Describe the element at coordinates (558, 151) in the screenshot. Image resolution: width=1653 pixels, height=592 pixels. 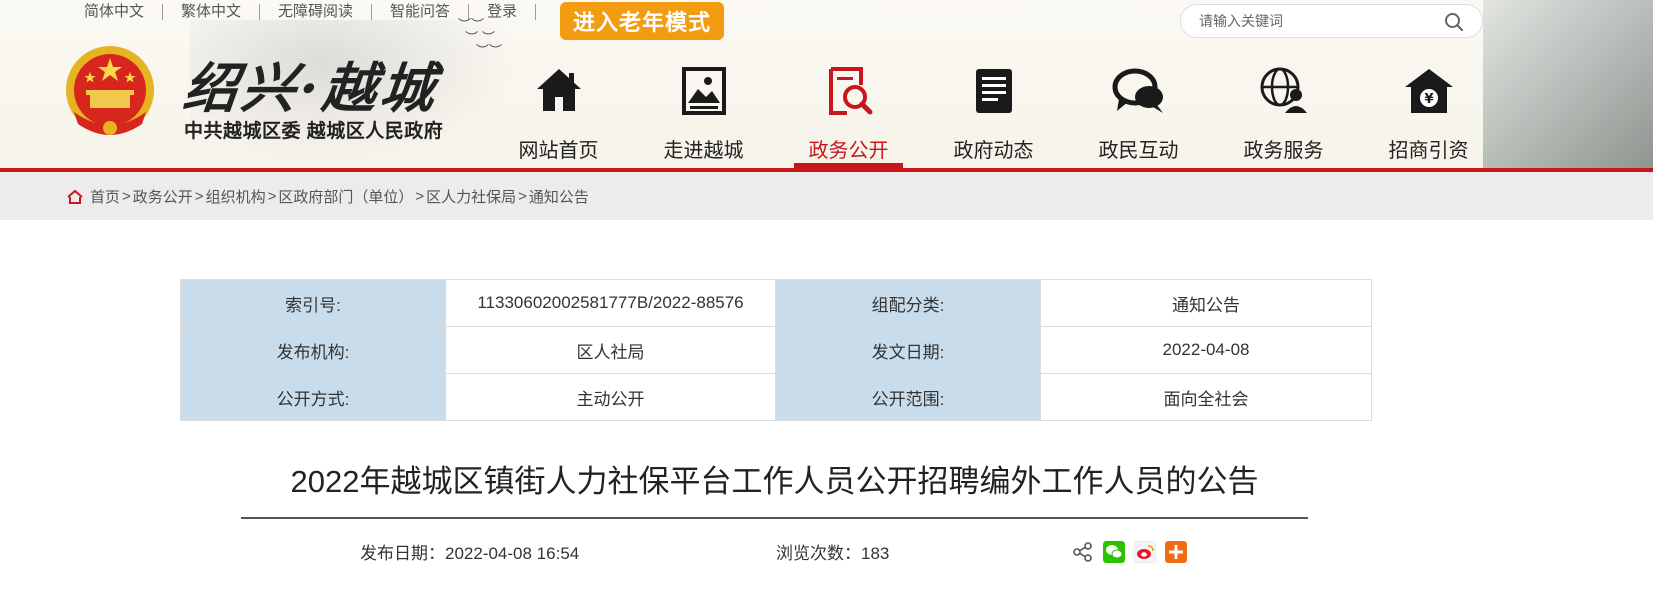
I see `nav-label: 网站首页` at that location.